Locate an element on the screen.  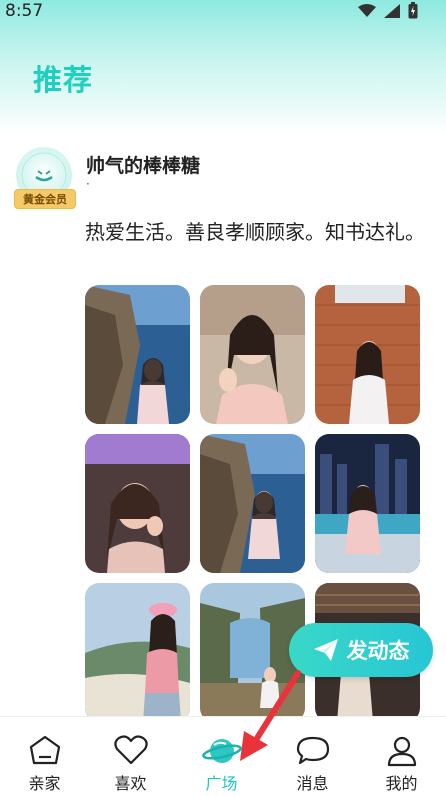
status-icons is located at coordinates (388, 10).